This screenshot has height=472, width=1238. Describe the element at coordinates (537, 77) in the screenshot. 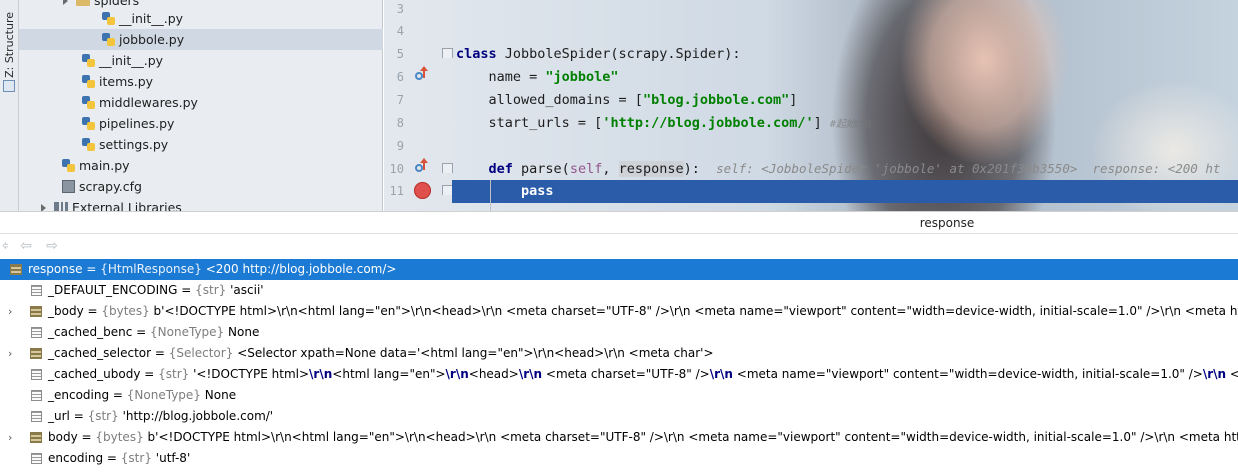

I see `code-line-6: name = "jobbole"` at that location.